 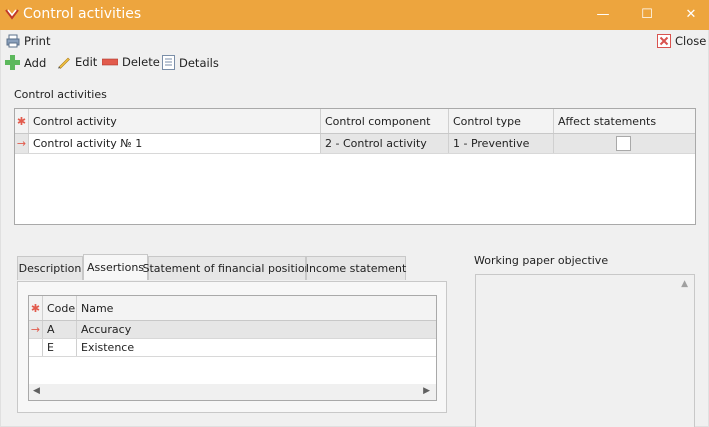 What do you see at coordinates (256, 329) in the screenshot?
I see `cell-name: Accuracy` at bounding box center [256, 329].